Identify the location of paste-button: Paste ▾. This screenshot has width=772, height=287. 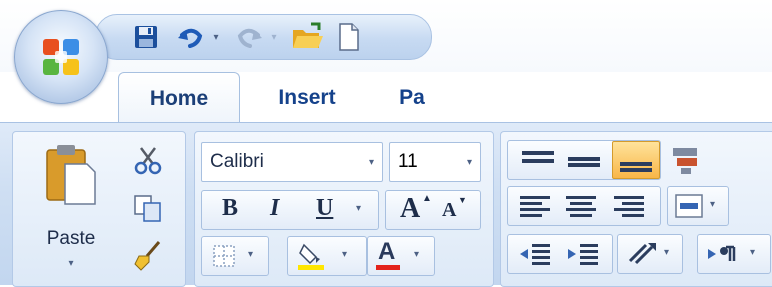
(71, 207).